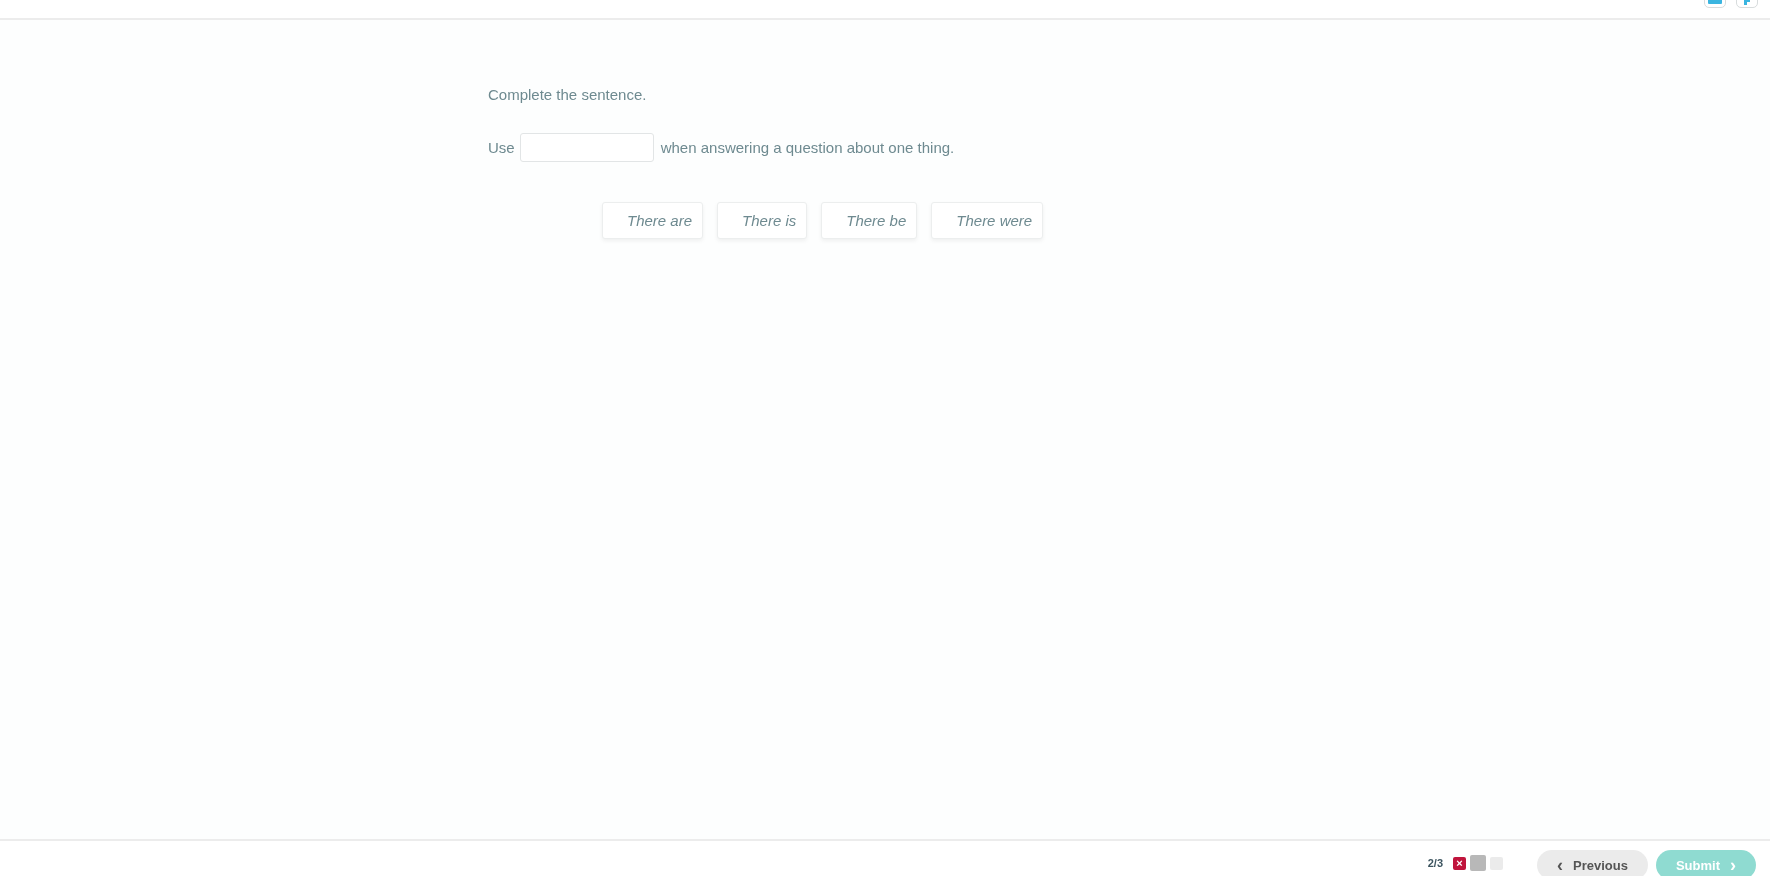 This screenshot has height=876, width=1770. Describe the element at coordinates (1435, 863) in the screenshot. I see `progress-count: 2/3` at that location.